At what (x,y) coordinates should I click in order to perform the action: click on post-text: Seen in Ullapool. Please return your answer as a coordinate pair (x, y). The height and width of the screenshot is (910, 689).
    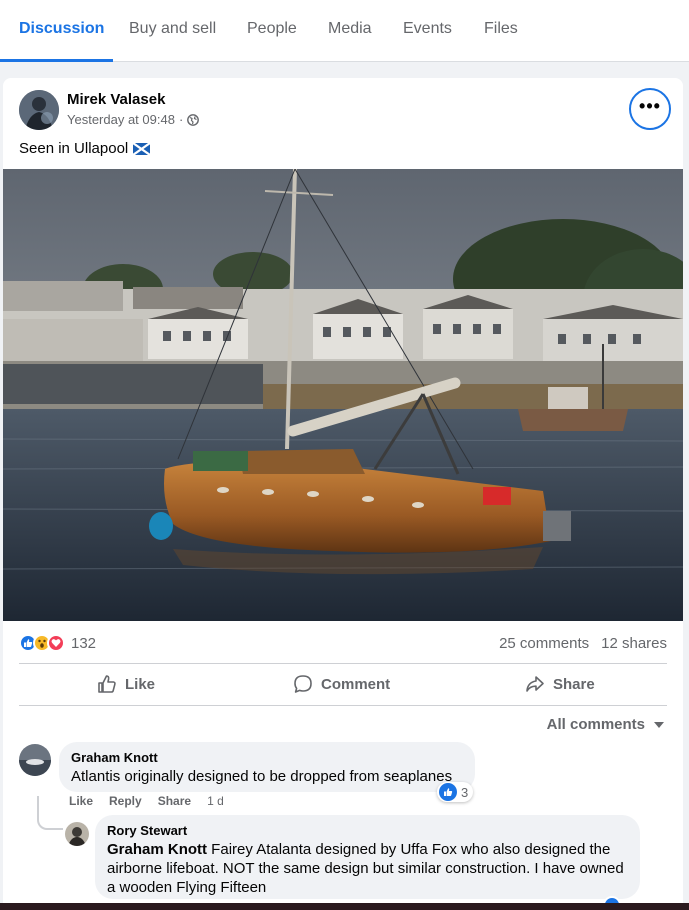
    Looking at the image, I should click on (85, 148).